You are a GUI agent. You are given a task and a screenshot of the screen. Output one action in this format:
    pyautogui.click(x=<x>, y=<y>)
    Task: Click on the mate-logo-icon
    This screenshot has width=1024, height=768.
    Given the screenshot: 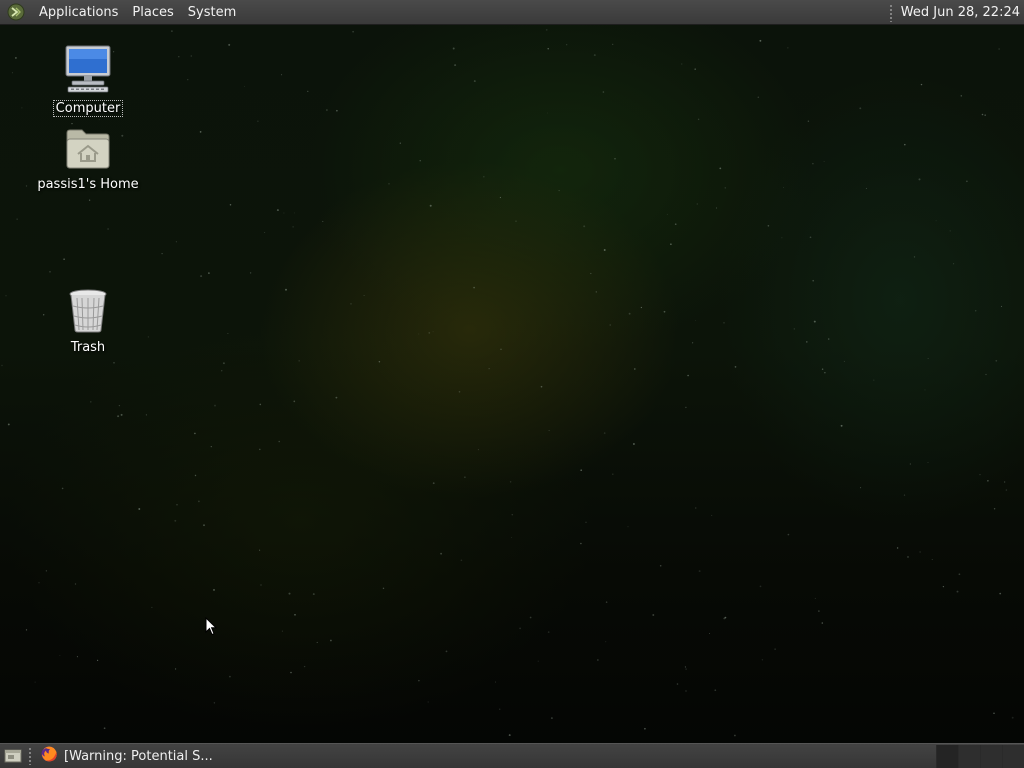 What is the action you would take?
    pyautogui.click(x=16, y=12)
    